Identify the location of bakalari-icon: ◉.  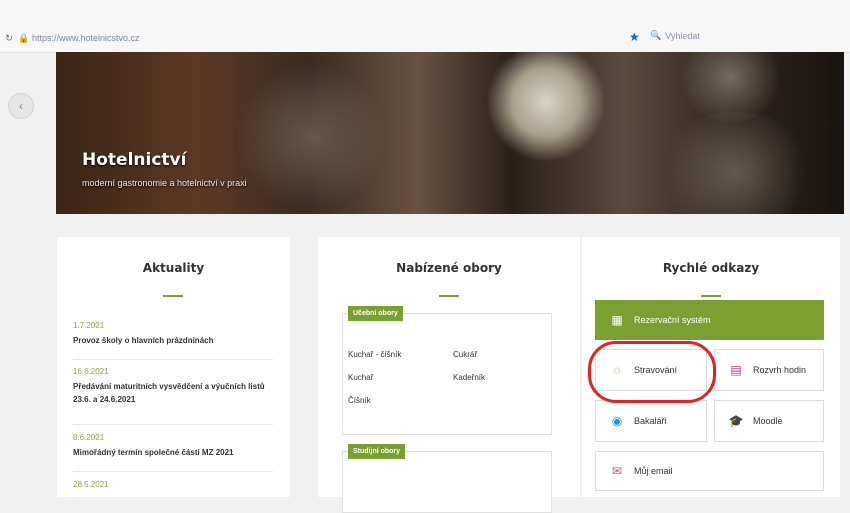
(617, 421).